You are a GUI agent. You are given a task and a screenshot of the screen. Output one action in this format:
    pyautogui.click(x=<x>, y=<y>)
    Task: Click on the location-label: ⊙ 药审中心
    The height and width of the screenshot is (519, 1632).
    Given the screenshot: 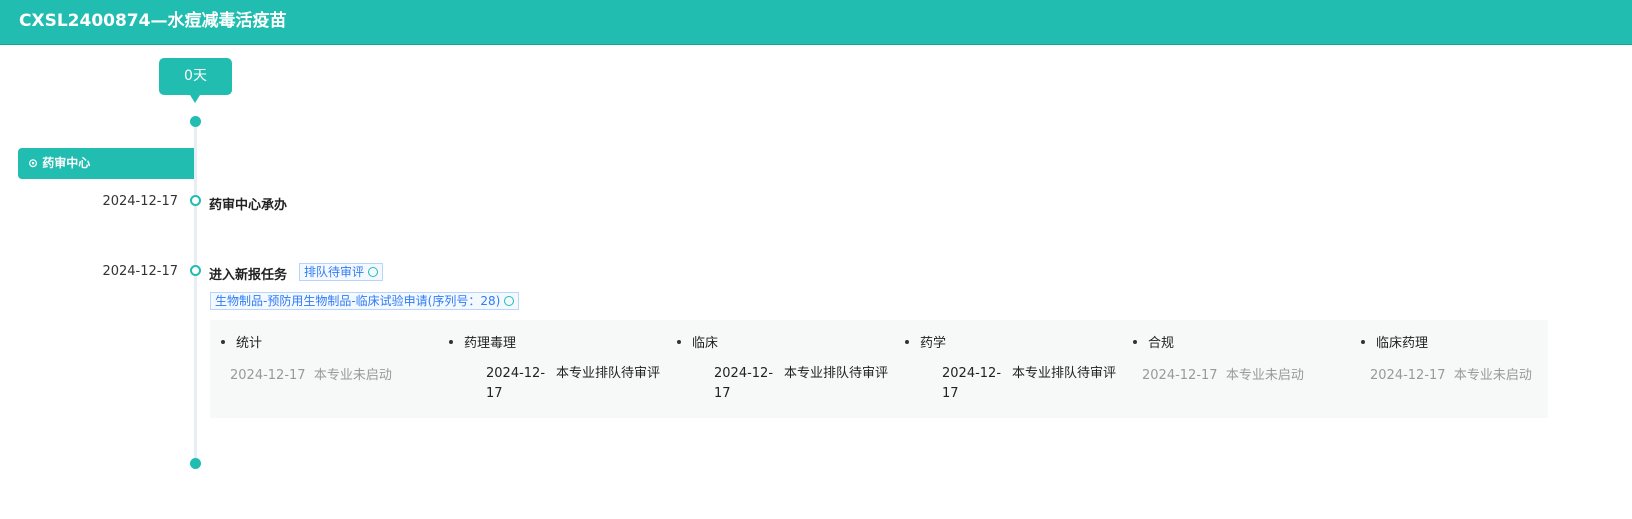 What is the action you would take?
    pyautogui.click(x=106, y=163)
    